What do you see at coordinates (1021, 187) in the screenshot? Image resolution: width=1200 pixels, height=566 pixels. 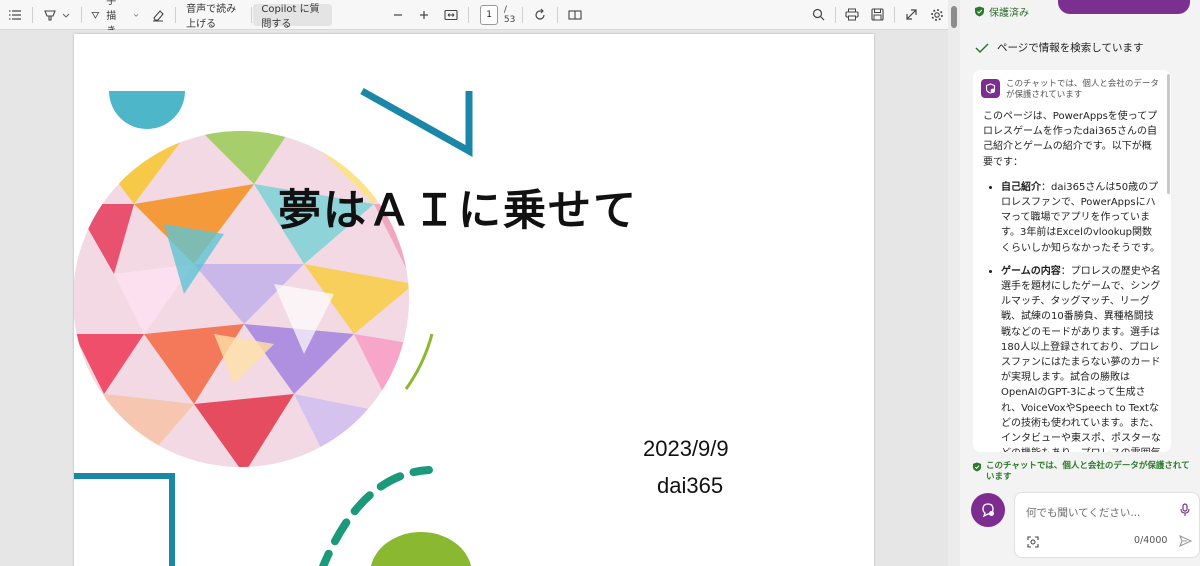 I see `item-title: 自己紹介` at bounding box center [1021, 187].